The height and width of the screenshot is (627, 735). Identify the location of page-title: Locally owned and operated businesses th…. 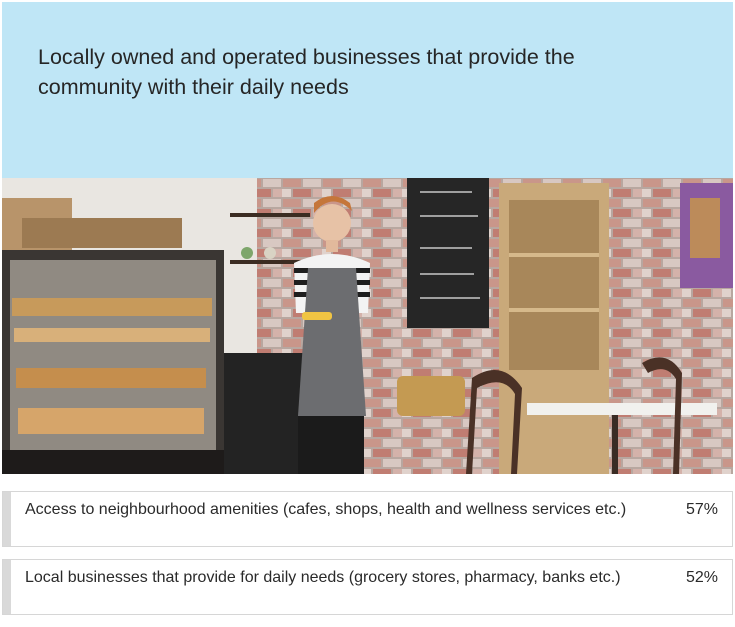
(306, 72).